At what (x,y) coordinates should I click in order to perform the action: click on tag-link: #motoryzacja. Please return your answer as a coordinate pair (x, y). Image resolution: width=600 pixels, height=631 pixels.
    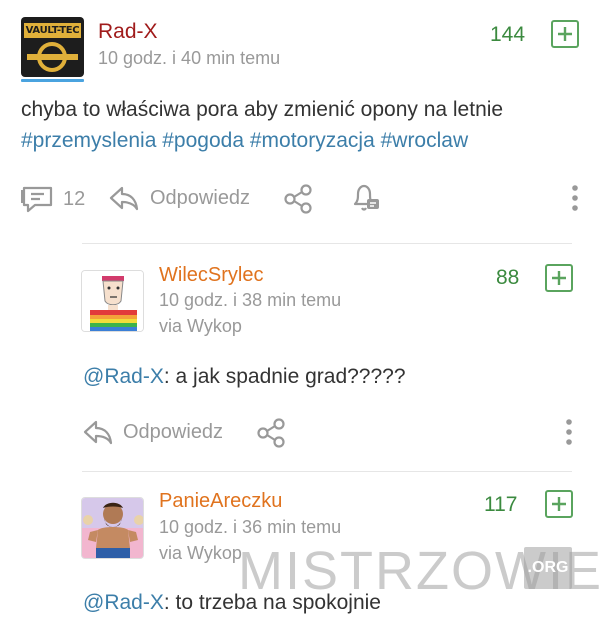
    Looking at the image, I should click on (312, 140).